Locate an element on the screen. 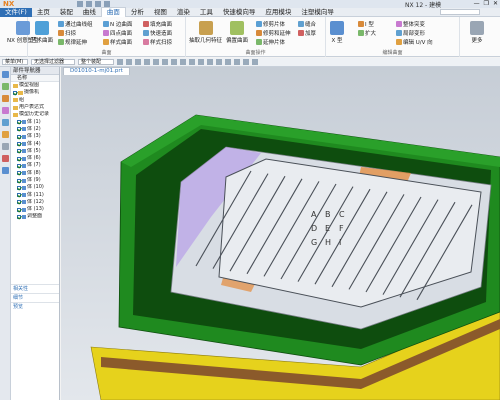 This screenshot has width=500, height=400. tab-analysis: 分析 is located at coordinates (137, 12).